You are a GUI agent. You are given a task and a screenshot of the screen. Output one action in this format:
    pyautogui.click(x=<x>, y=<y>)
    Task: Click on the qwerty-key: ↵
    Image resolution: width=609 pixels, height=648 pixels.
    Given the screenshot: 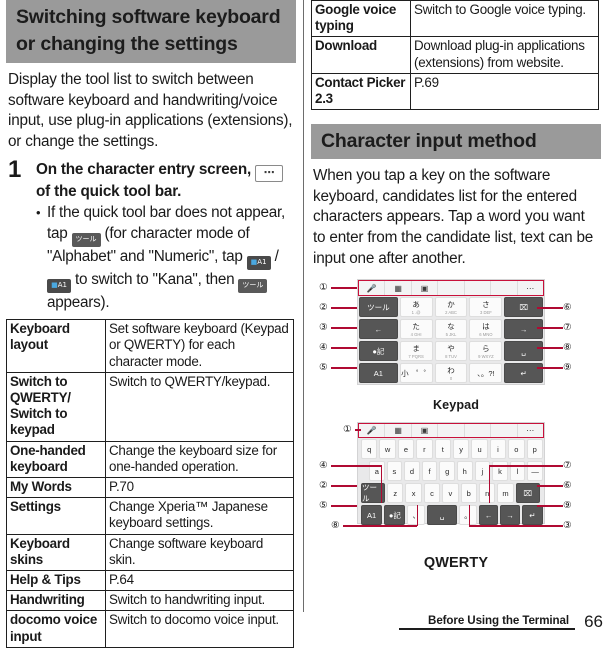 What is the action you would take?
    pyautogui.click(x=532, y=515)
    